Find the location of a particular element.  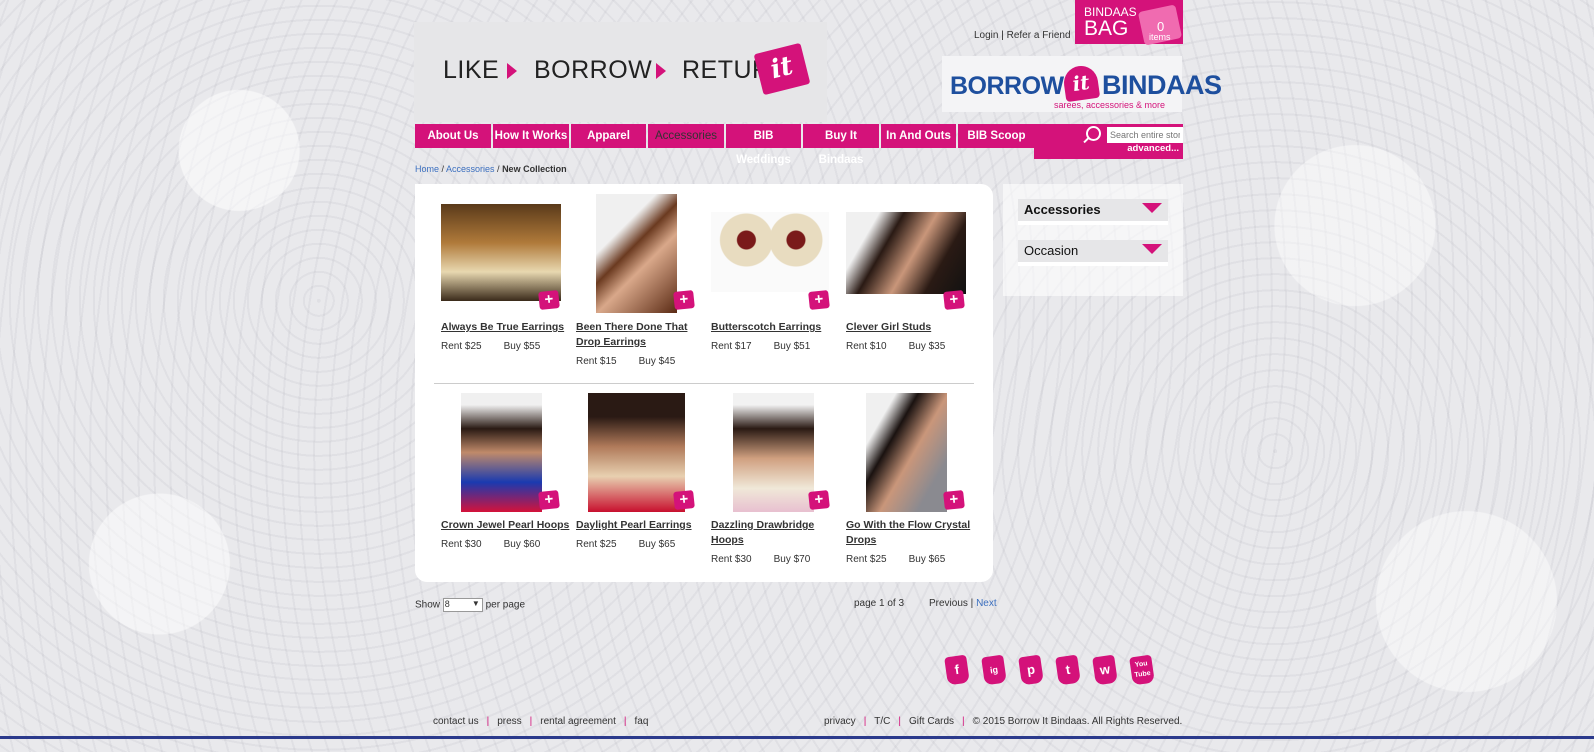

product-name: Been There Done That Drop Earrings is located at coordinates (641, 335).